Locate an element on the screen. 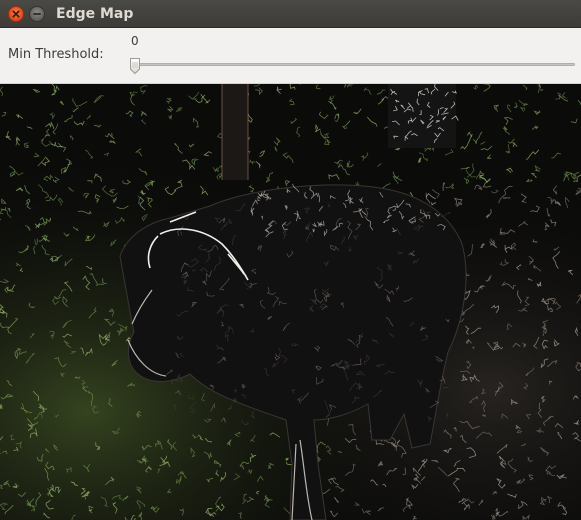 This screenshot has height=520, width=581. minimize-icon is located at coordinates (37, 14).